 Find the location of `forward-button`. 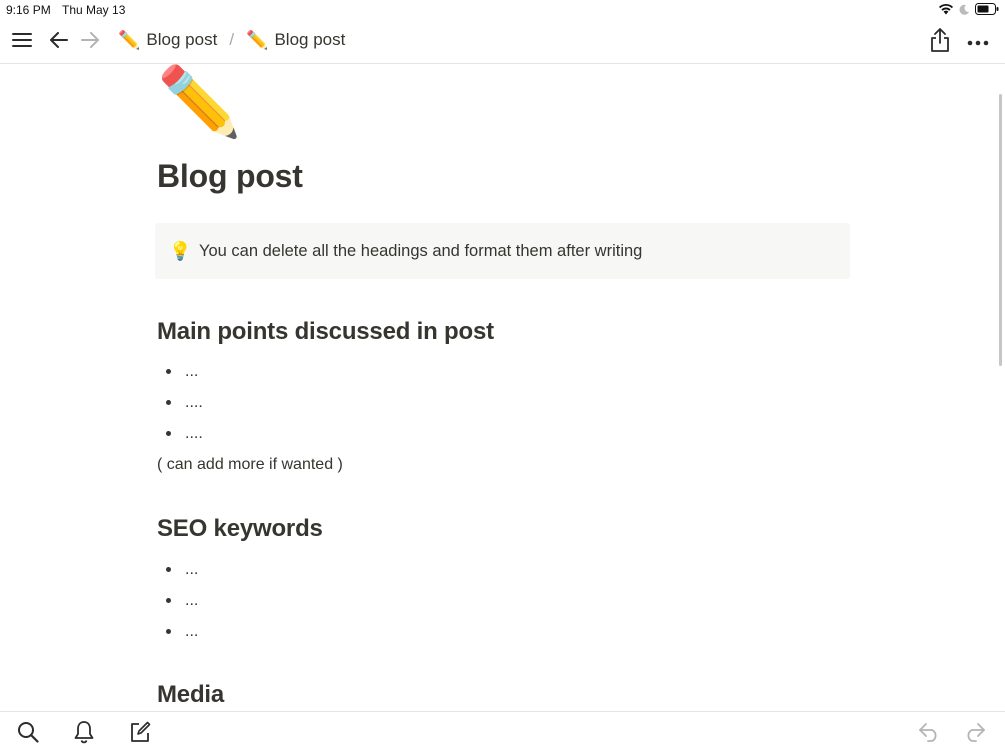

forward-button is located at coordinates (90, 42).